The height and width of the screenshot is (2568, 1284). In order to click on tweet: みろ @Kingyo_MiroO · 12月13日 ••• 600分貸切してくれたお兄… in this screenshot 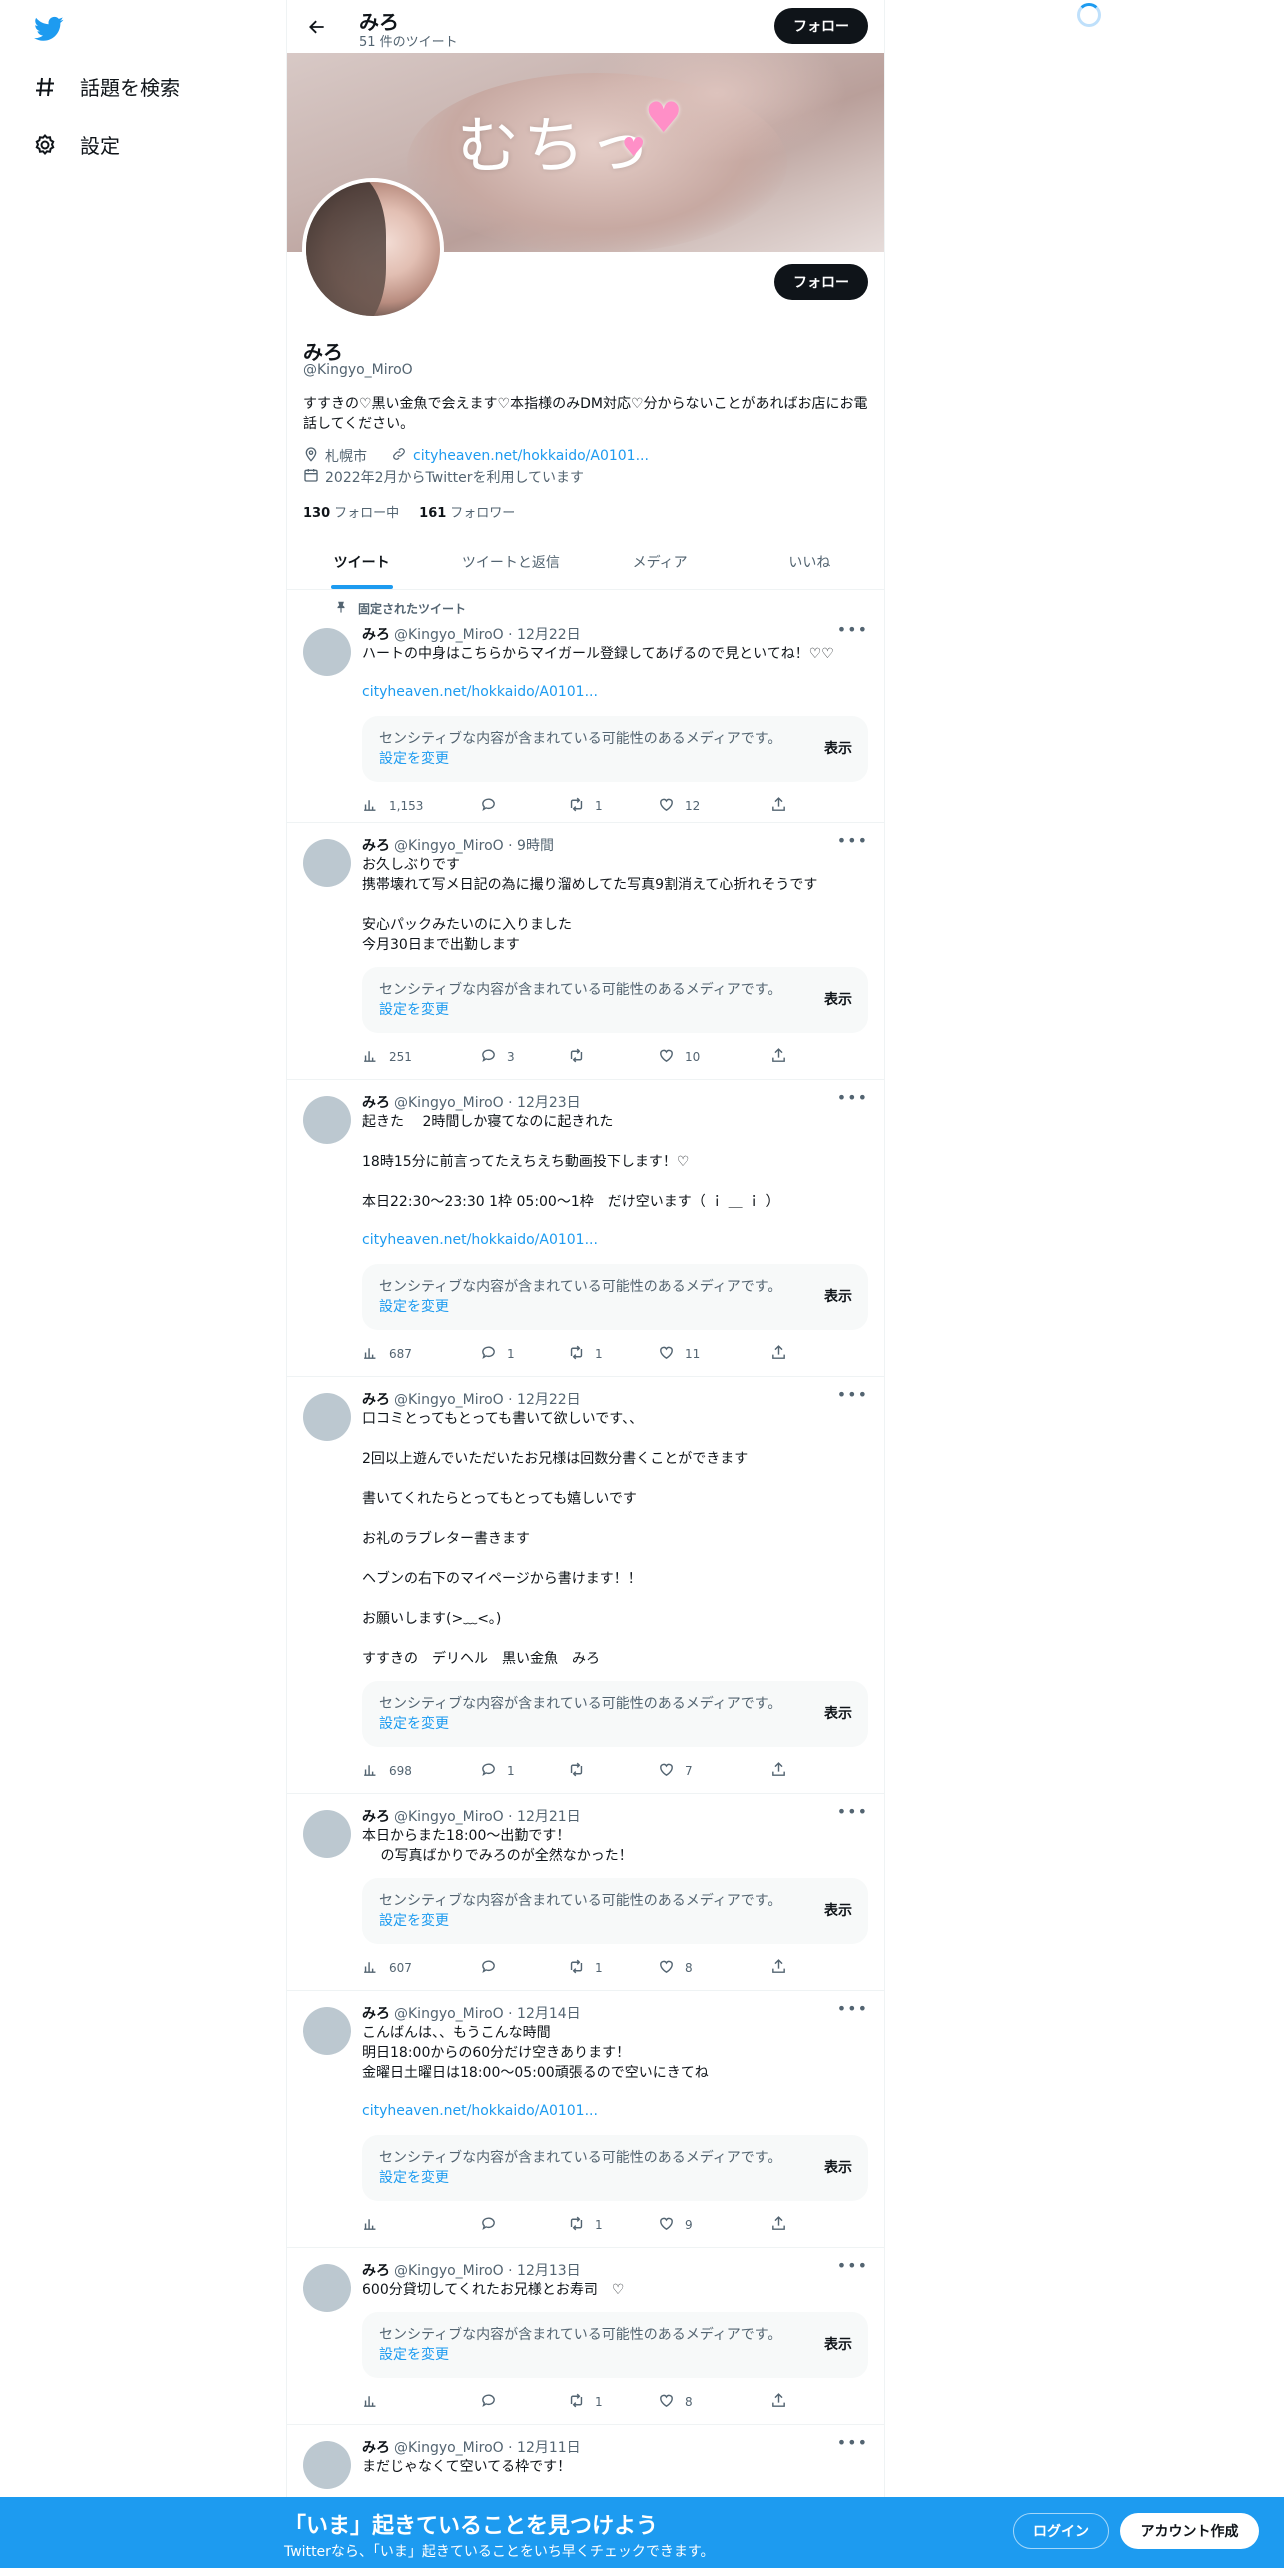, I will do `click(585, 2336)`.